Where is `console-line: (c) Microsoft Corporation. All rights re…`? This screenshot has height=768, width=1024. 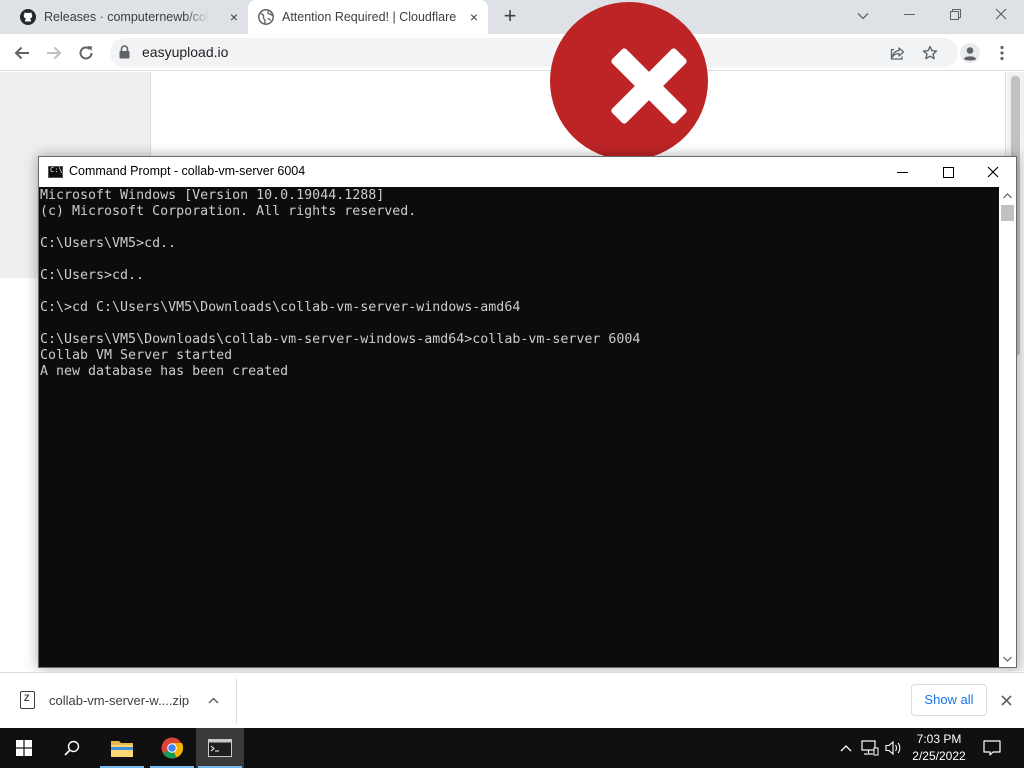 console-line: (c) Microsoft Corporation. All rights re… is located at coordinates (228, 211).